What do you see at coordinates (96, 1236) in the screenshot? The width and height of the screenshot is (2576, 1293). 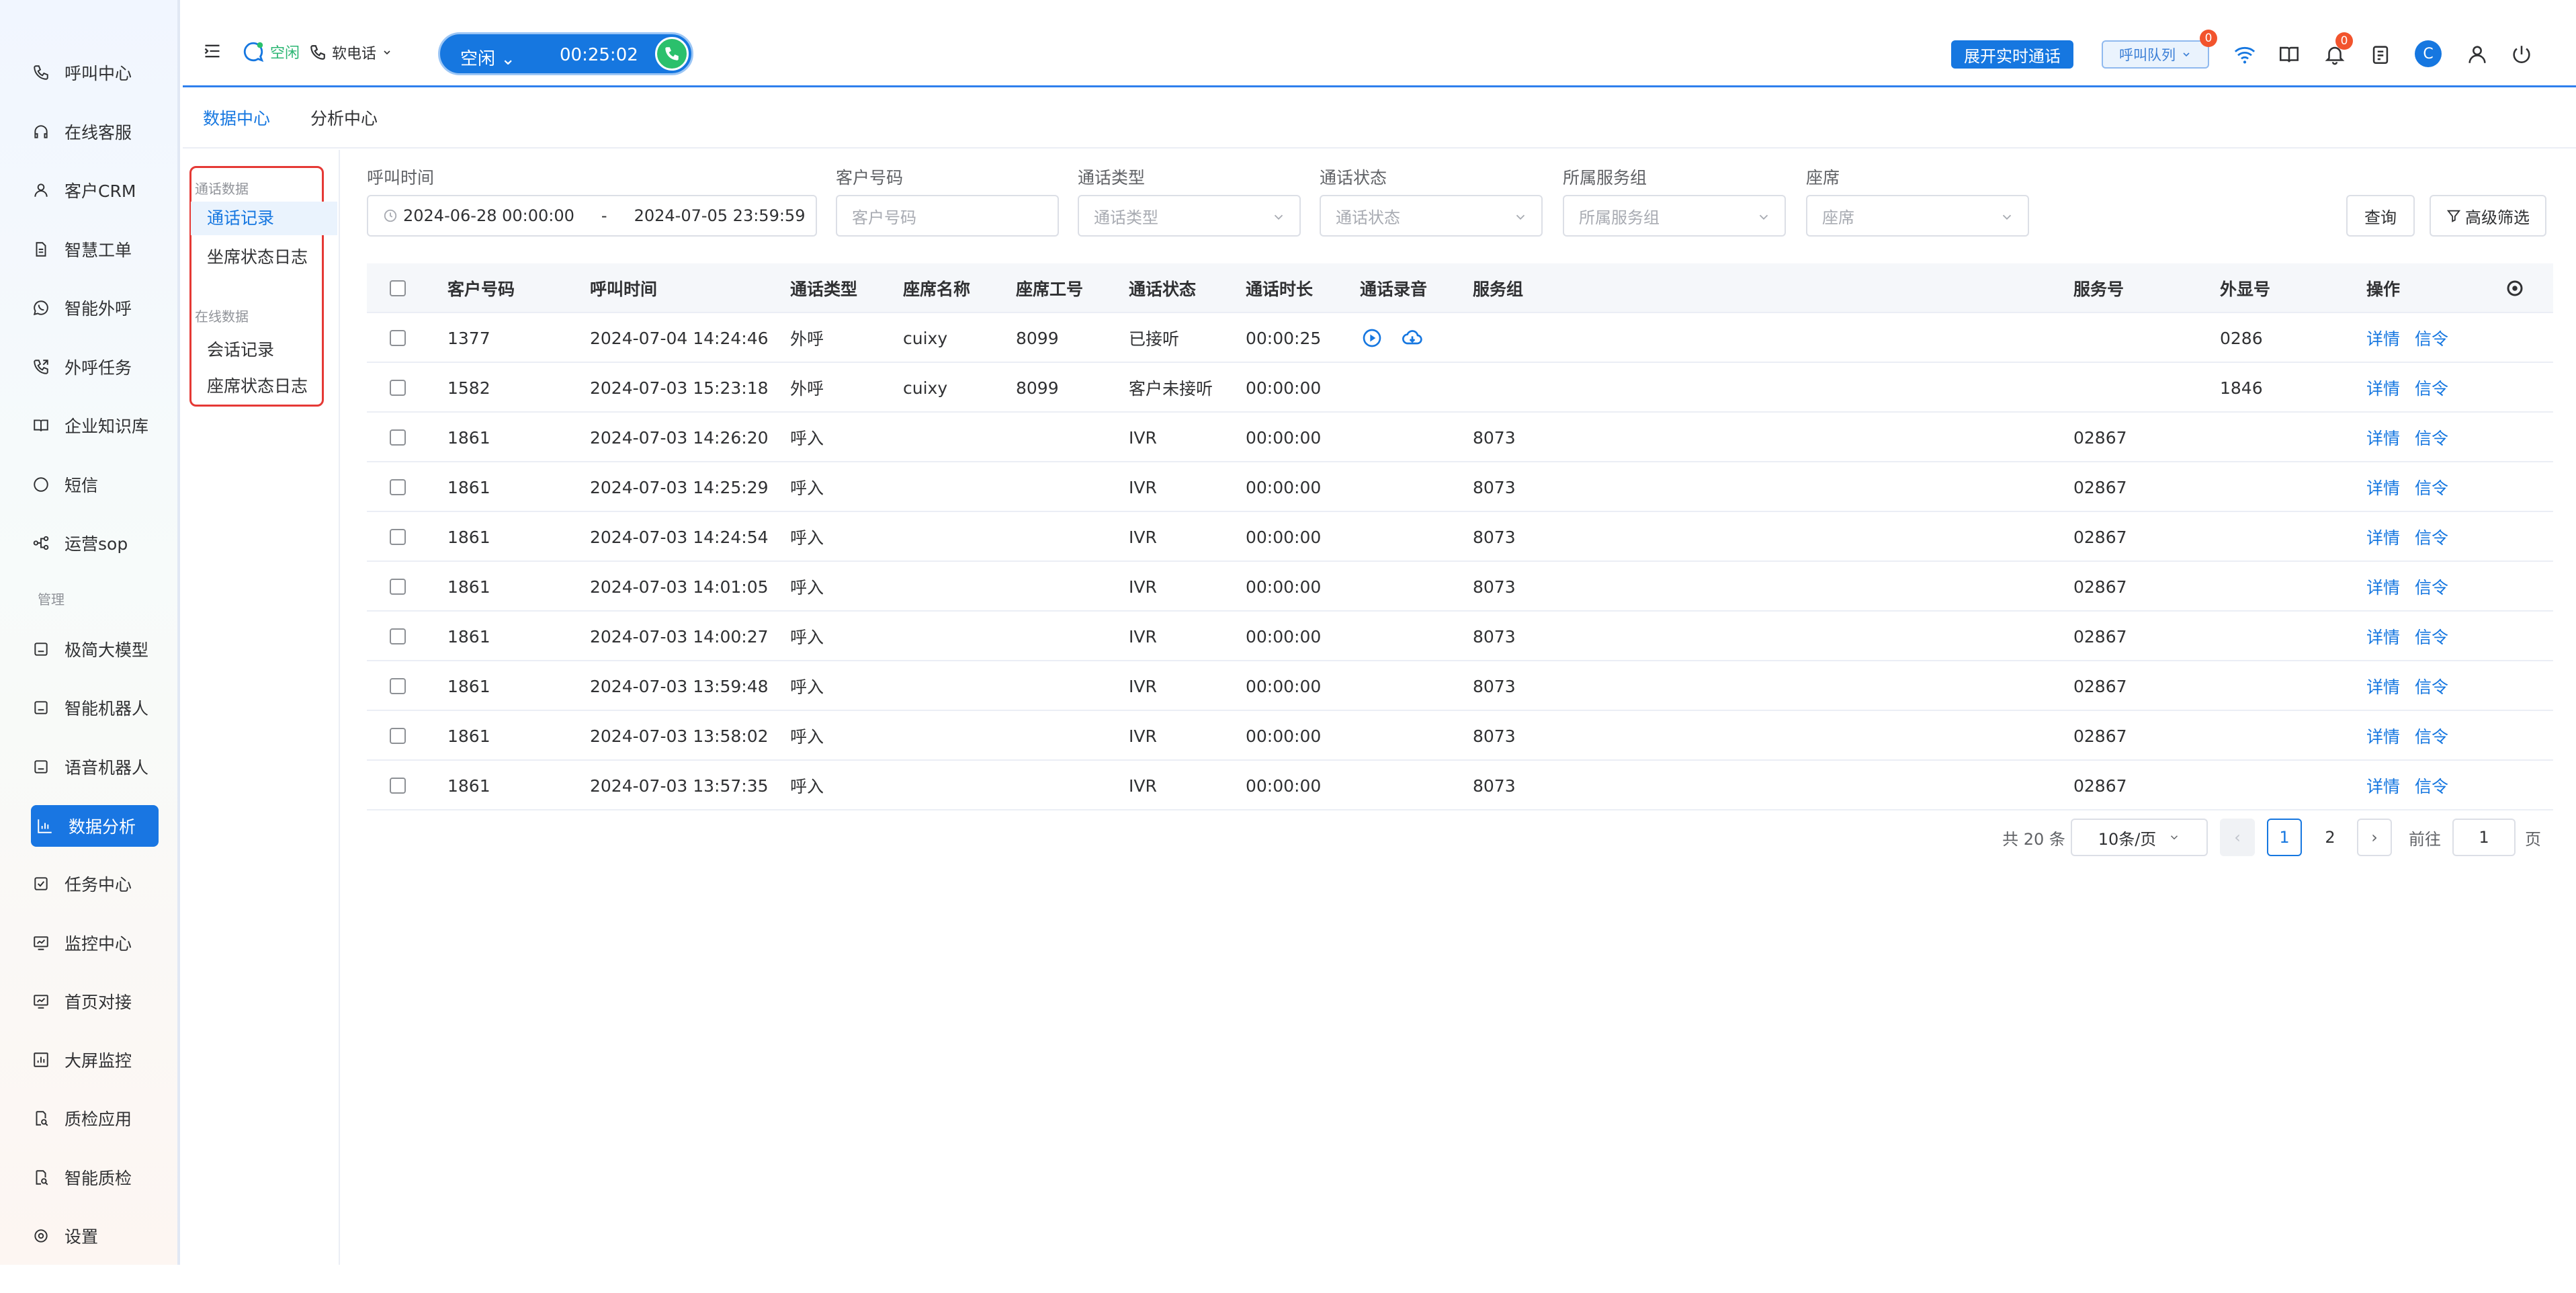 I see `sidebar-item-manage-10: 设置` at bounding box center [96, 1236].